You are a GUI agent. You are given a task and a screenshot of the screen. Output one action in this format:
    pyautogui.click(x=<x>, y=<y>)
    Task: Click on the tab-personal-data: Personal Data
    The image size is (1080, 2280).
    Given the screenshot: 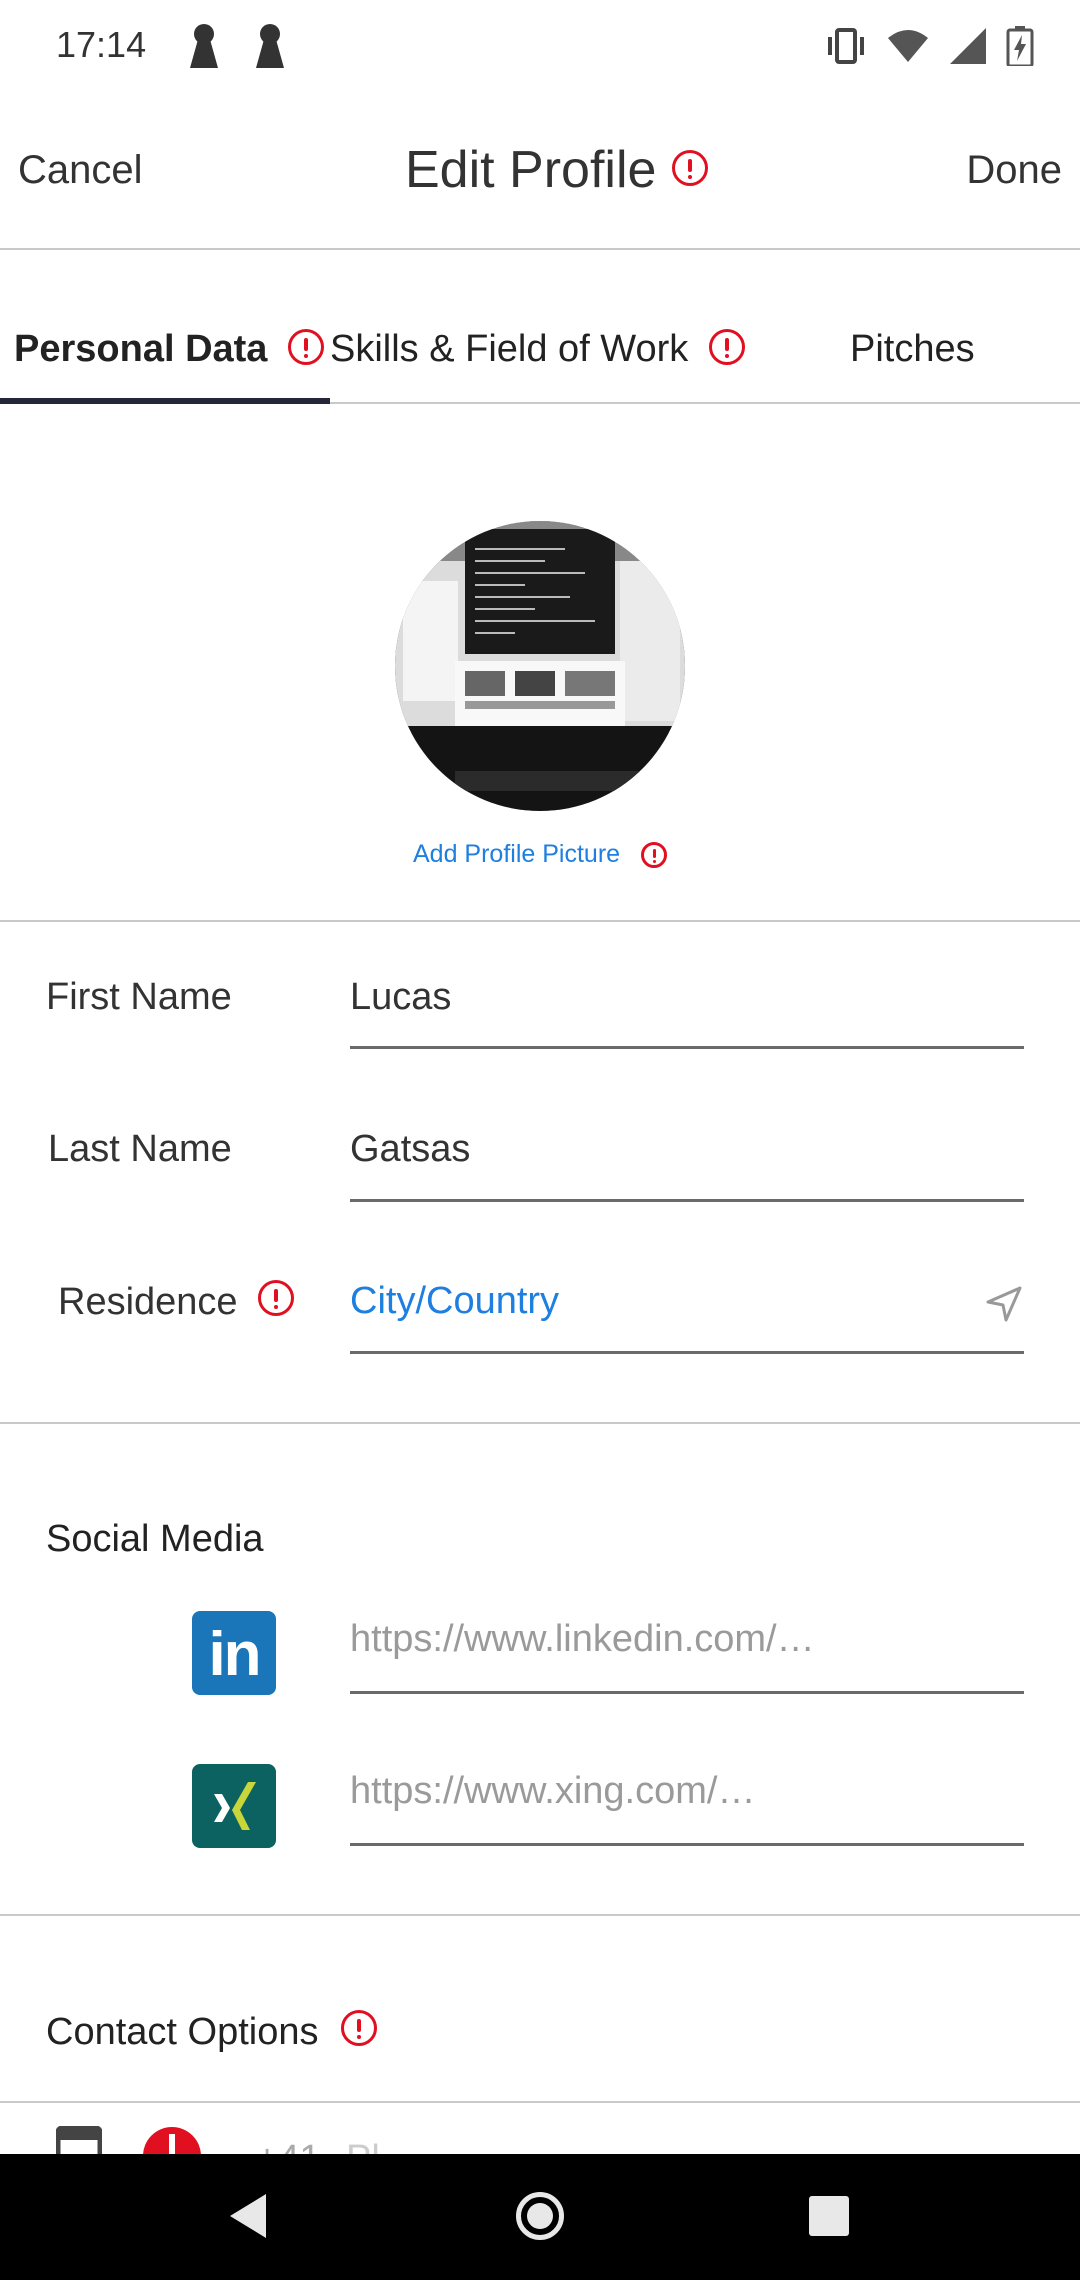 What is the action you would take?
    pyautogui.click(x=169, y=349)
    